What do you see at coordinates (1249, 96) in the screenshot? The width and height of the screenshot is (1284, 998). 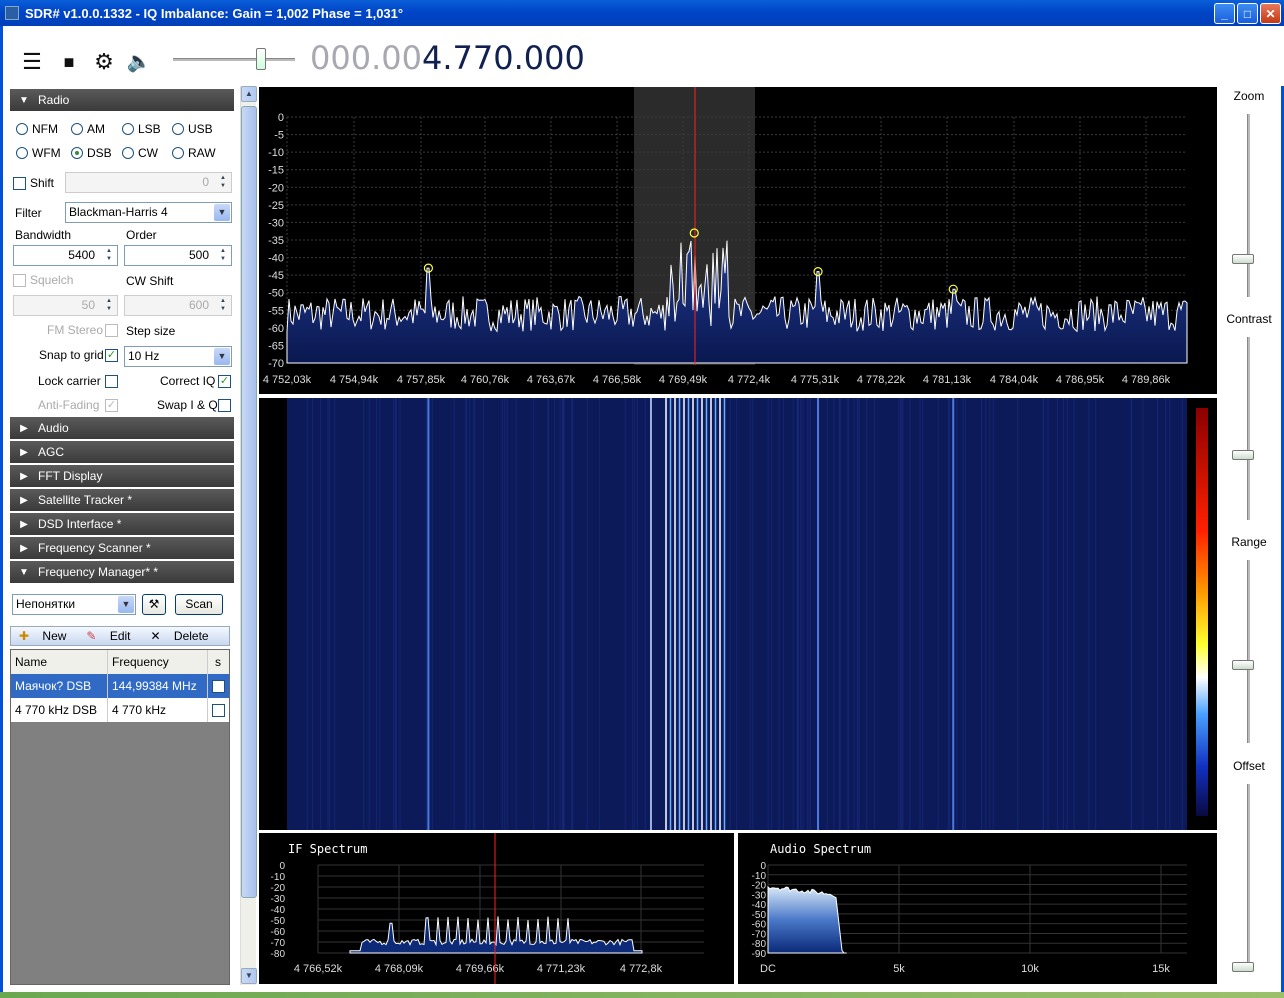 I see `zoom-label: Zoom` at bounding box center [1249, 96].